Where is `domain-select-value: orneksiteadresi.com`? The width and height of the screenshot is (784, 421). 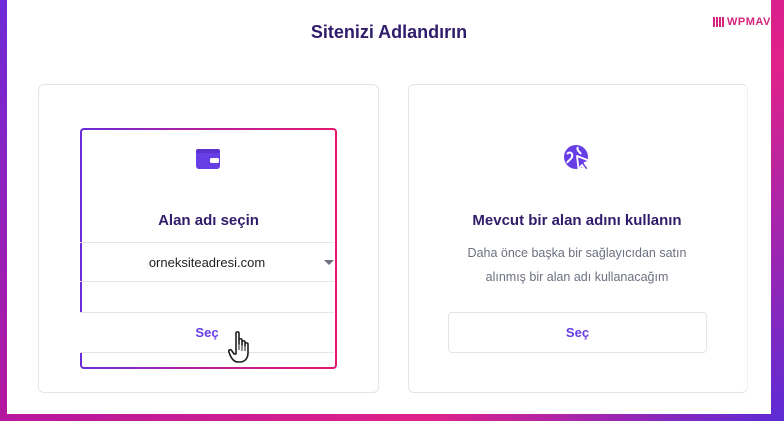 domain-select-value: orneksiteadresi.com is located at coordinates (207, 262).